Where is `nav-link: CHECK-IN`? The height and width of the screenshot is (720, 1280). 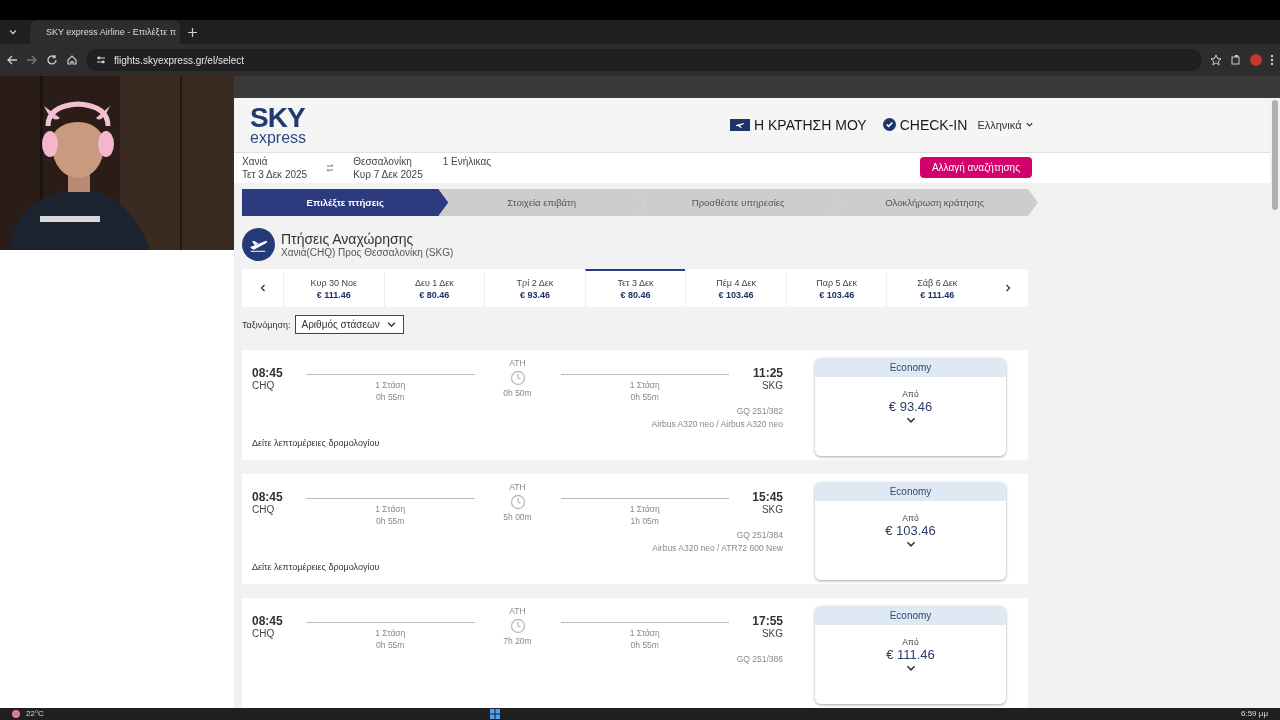 nav-link: CHECK-IN is located at coordinates (925, 124).